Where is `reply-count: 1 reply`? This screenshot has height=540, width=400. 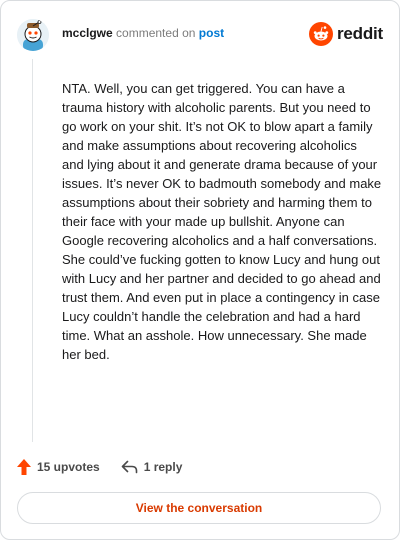 reply-count: 1 reply is located at coordinates (163, 467).